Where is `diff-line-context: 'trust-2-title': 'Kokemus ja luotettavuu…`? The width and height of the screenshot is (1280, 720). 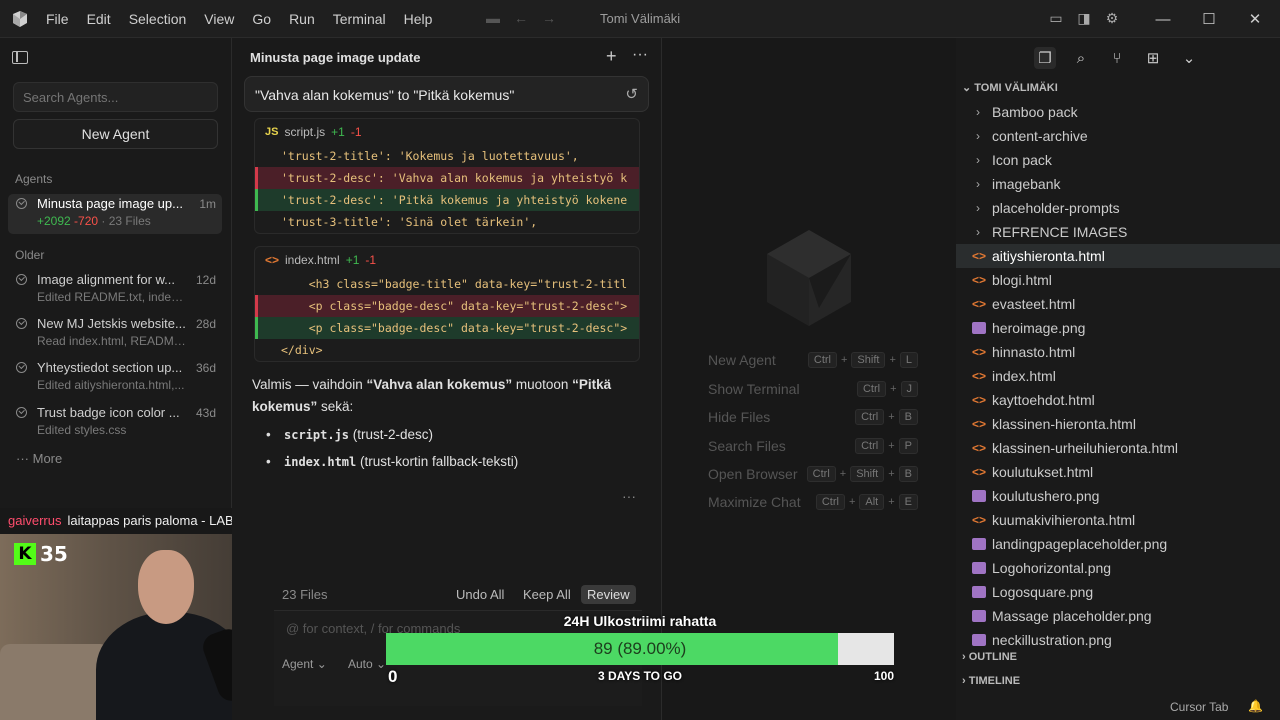
diff-line-context: 'trust-2-title': 'Kokemus ja luotettavuu… is located at coordinates (430, 156).